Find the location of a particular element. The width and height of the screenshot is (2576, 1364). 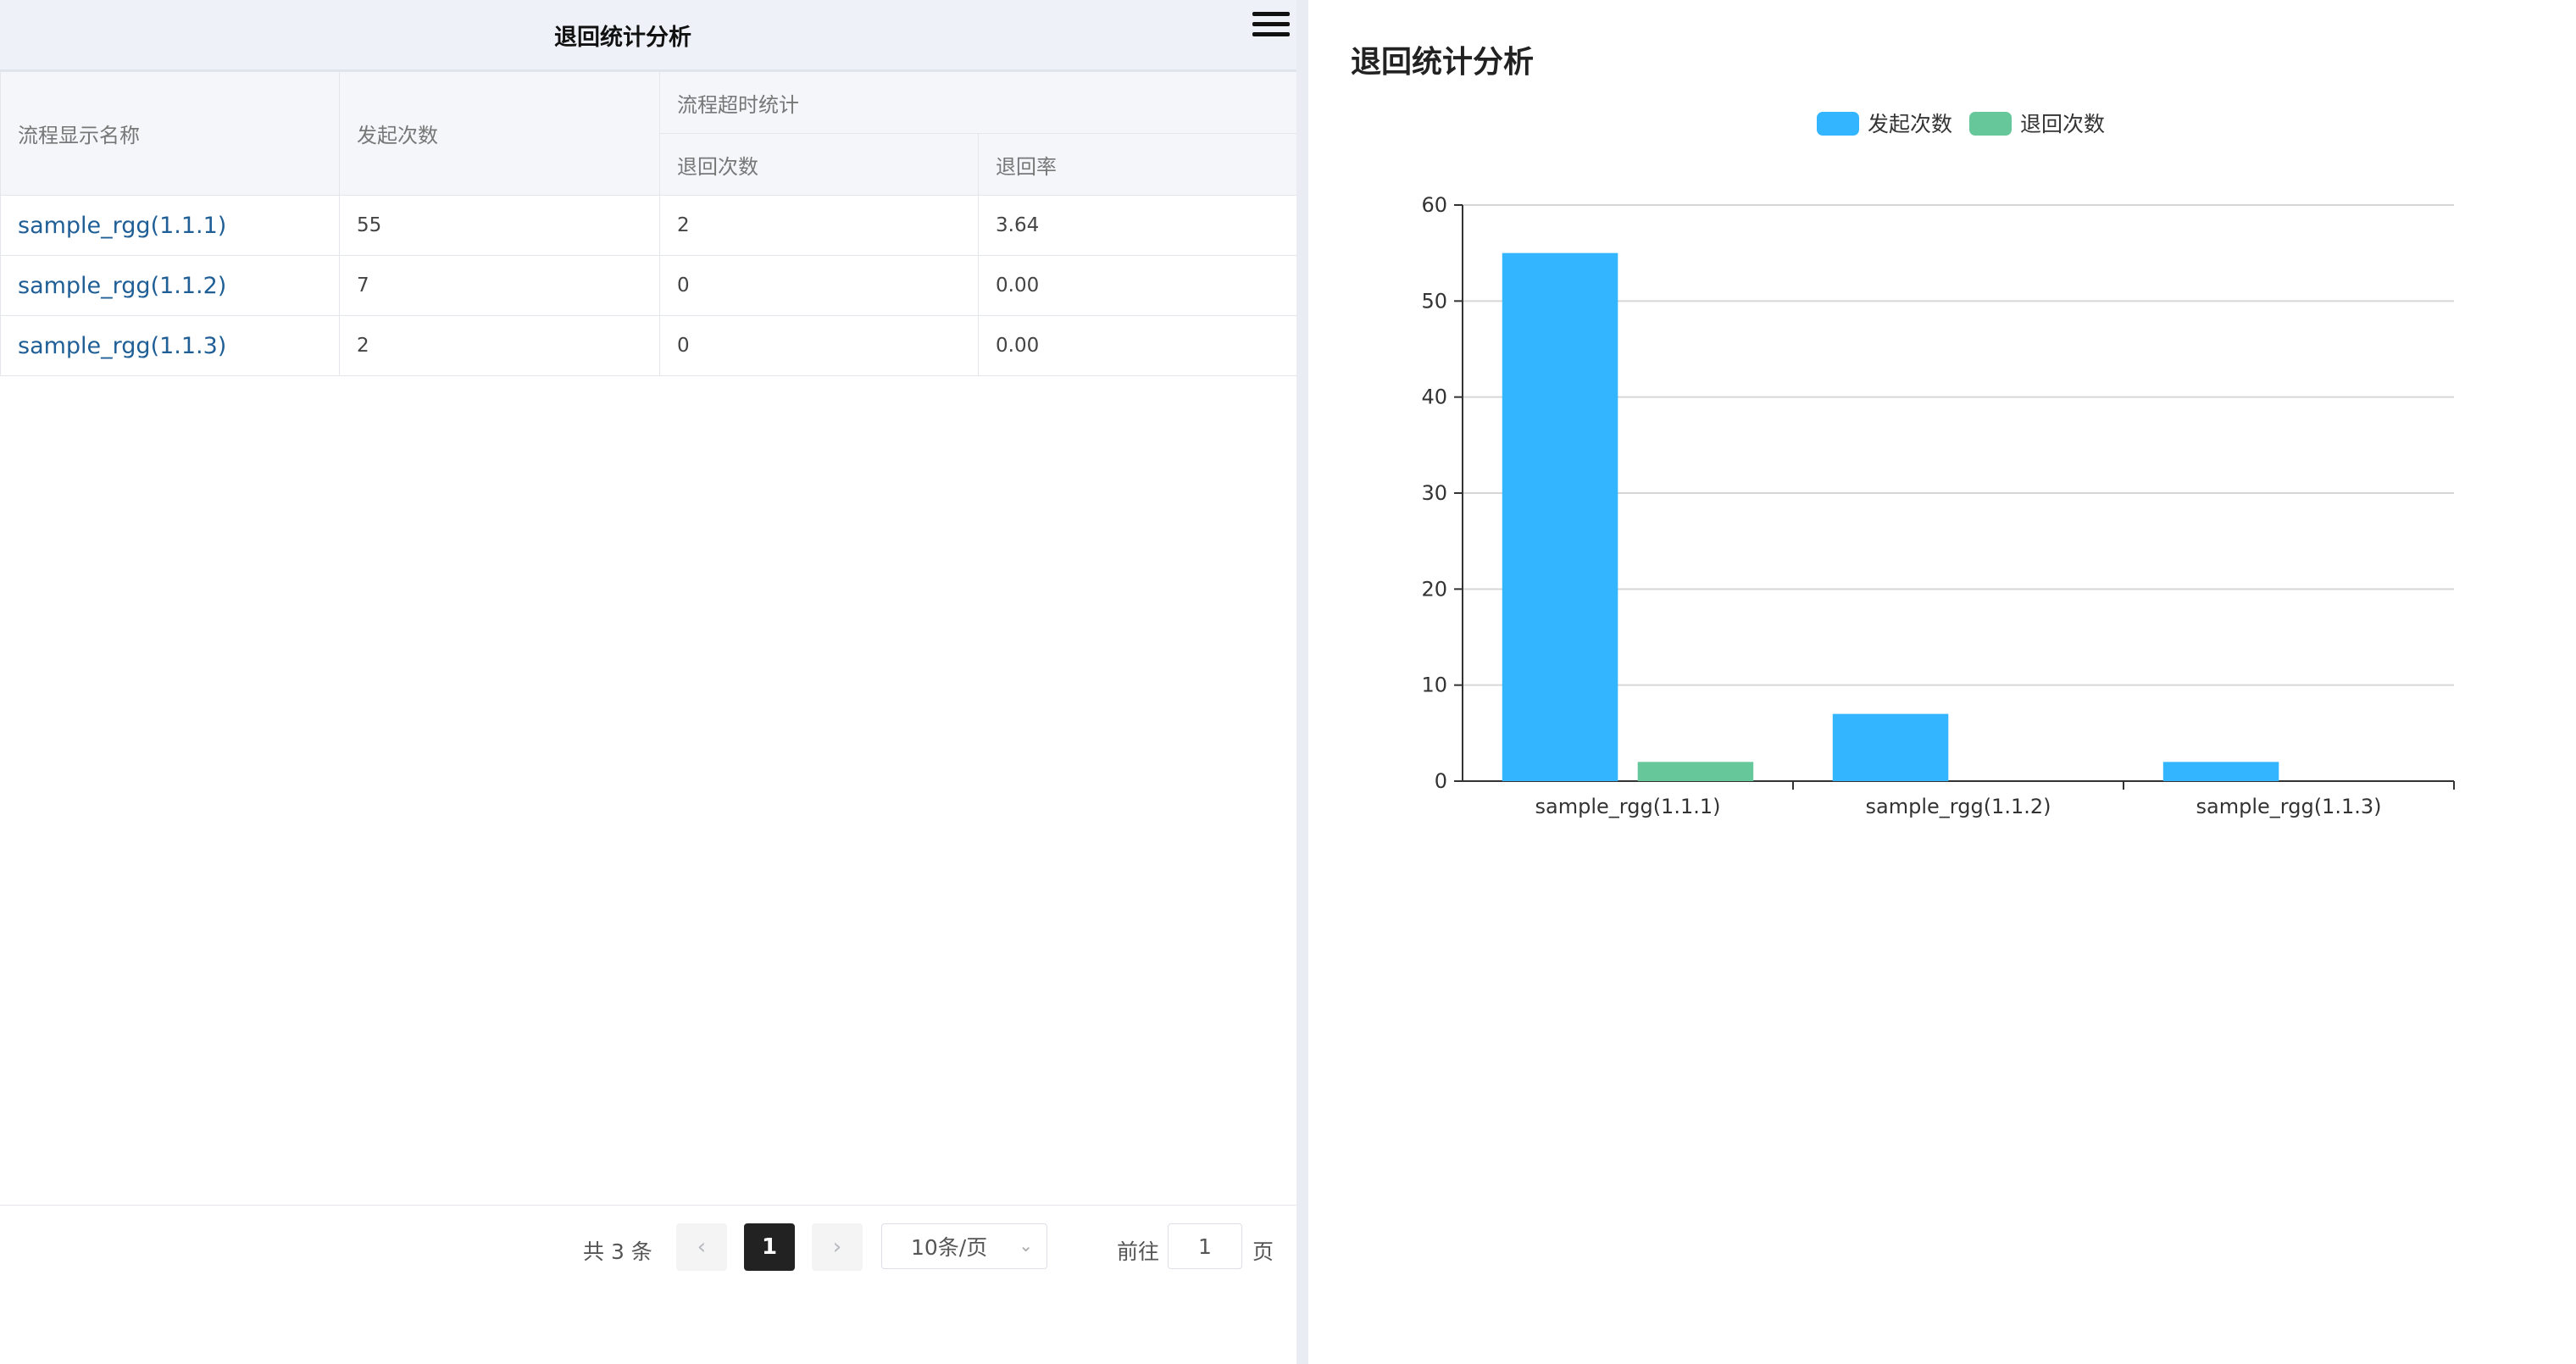

prev-page-button: ‹ is located at coordinates (701, 1247).